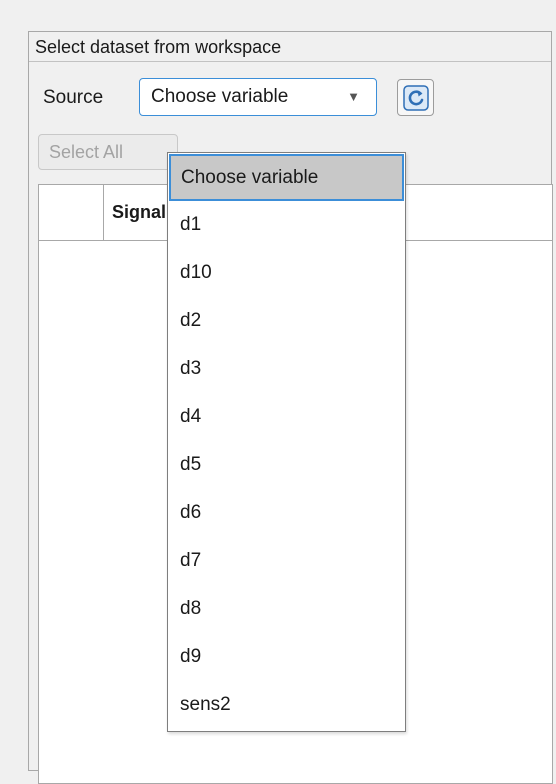 This screenshot has height=784, width=556. What do you see at coordinates (286, 512) in the screenshot?
I see `menu-item-d6: d6` at bounding box center [286, 512].